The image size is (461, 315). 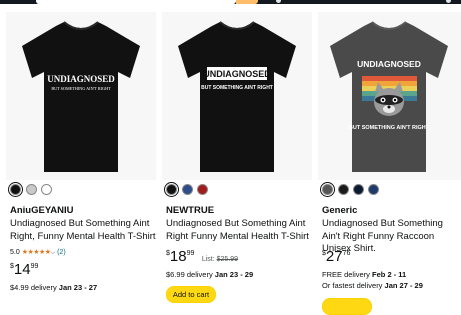 I want to click on fastest-delivery-date: Jan 27 - 29, so click(x=403, y=285).